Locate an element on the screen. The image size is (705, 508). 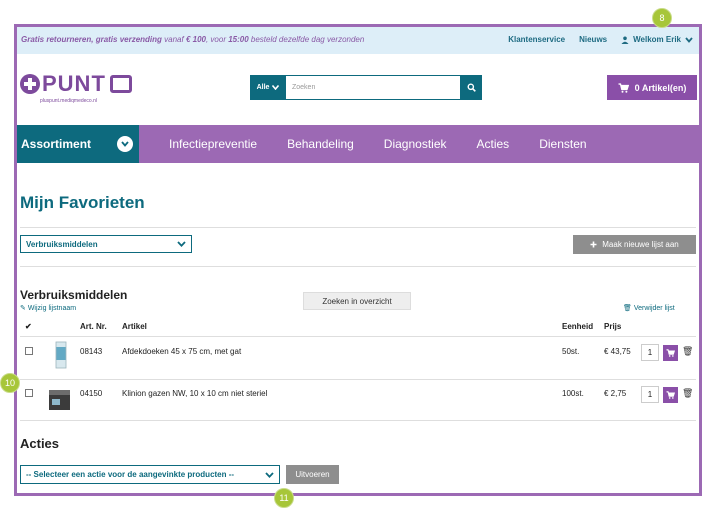
search-button is located at coordinates (471, 87).